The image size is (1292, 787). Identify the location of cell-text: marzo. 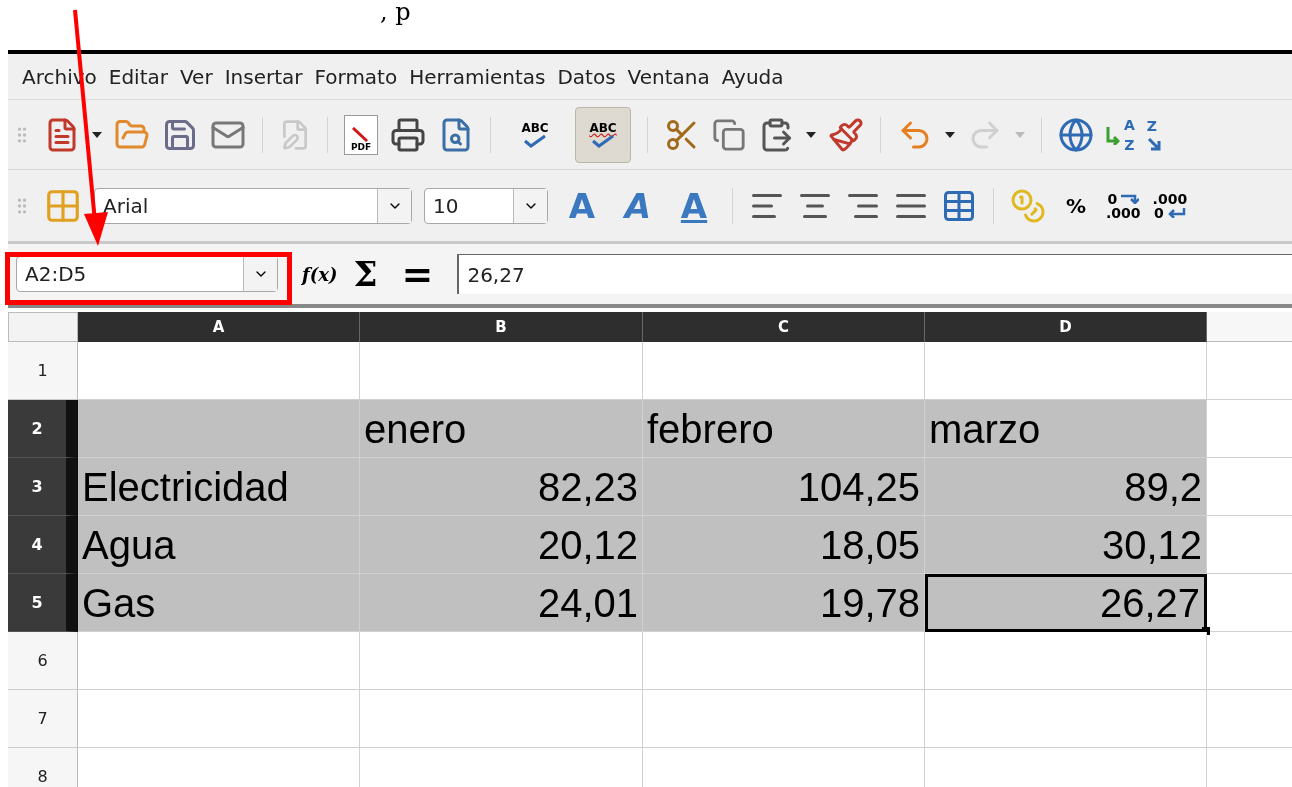
(985, 428).